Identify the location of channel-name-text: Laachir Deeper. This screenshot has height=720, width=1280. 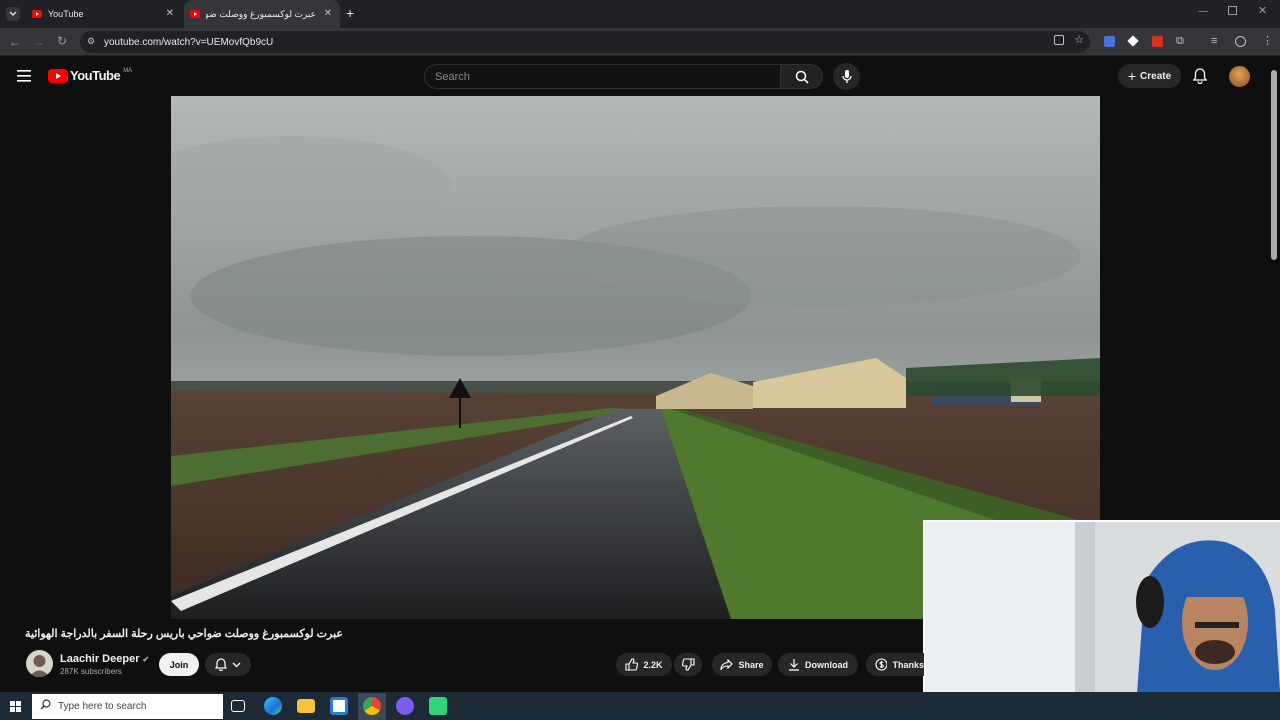
(100, 659).